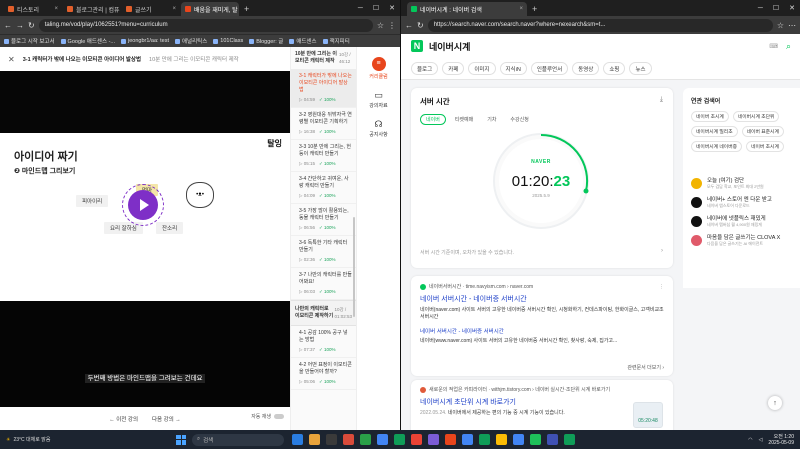 The image size is (800, 449). What do you see at coordinates (20, 25) in the screenshot?
I see `forward-icon: →` at bounding box center [20, 25].